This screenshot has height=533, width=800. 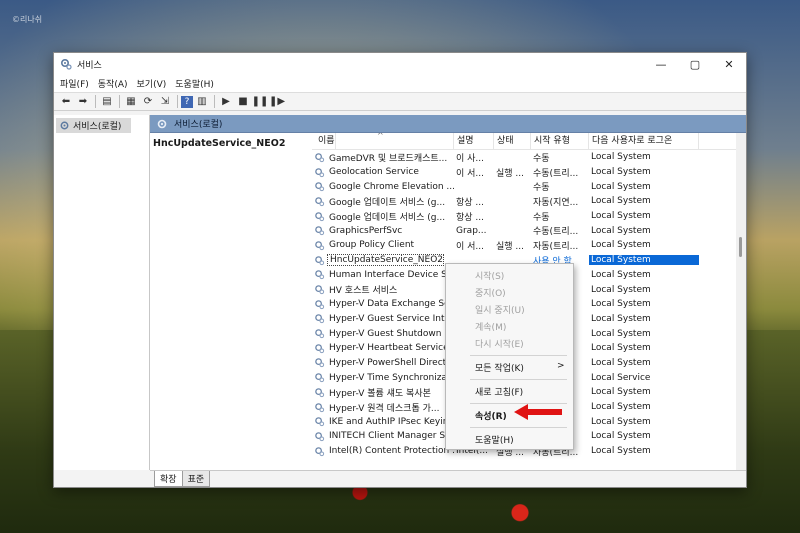 What do you see at coordinates (494, 439) in the screenshot?
I see `menu-item-help: 도움말(H)` at bounding box center [494, 439].